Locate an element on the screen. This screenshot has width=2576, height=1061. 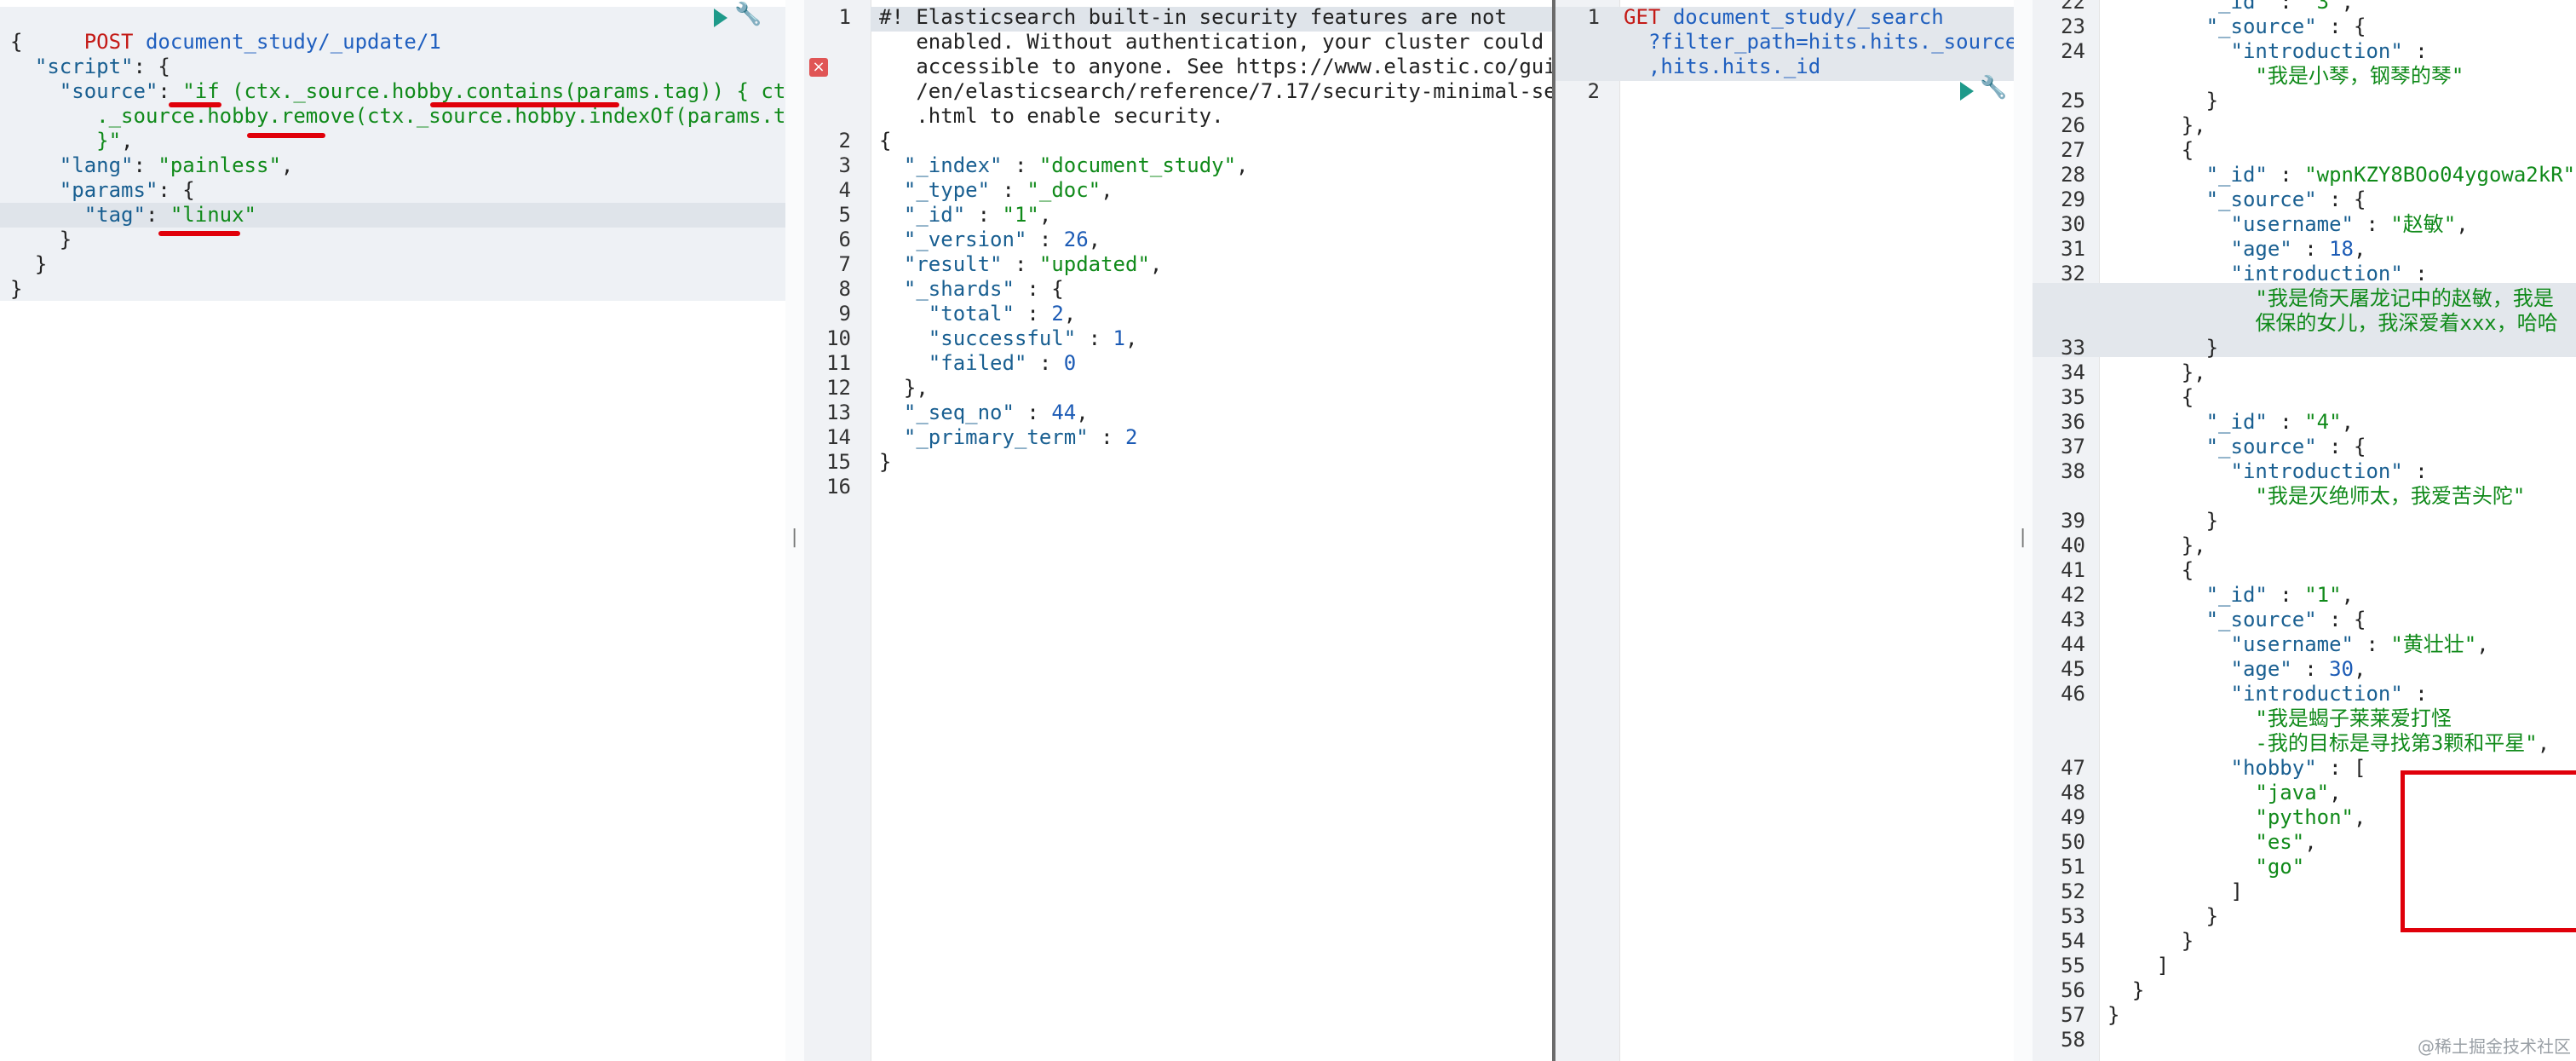
code-line: "_version" : 26, is located at coordinates (990, 240).